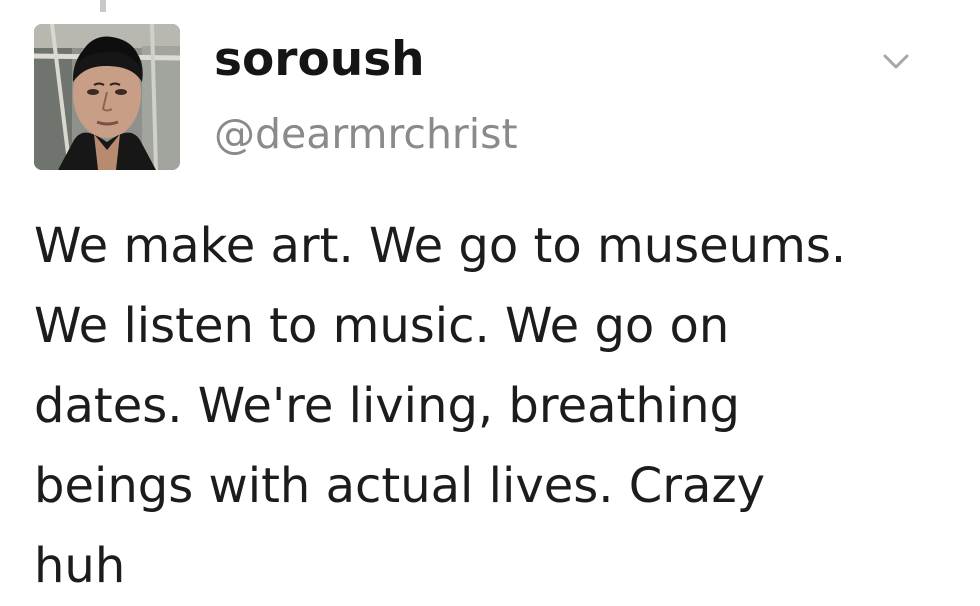 The width and height of the screenshot is (980, 606). What do you see at coordinates (366, 134) in the screenshot?
I see `username: @dearmrchrist` at bounding box center [366, 134].